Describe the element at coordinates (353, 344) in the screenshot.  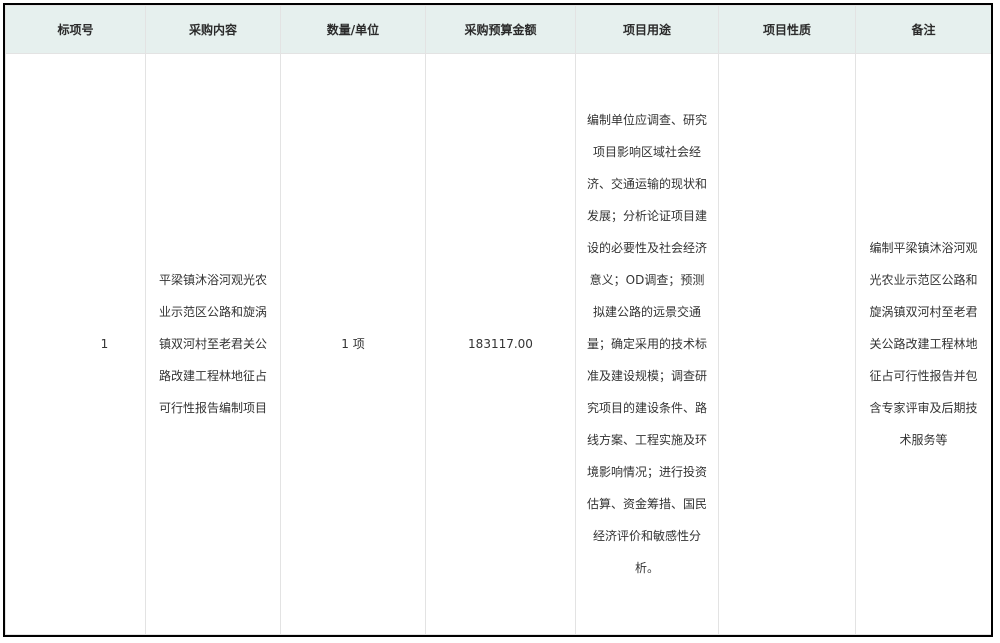
I see `cell-quantity: 1 项` at that location.